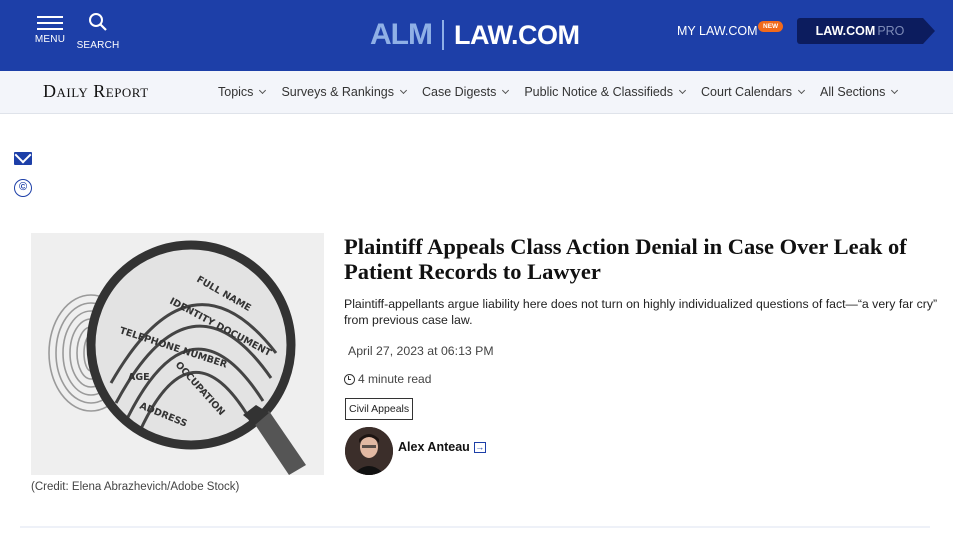 Image resolution: width=953 pixels, height=535 pixels. Describe the element at coordinates (891, 31) in the screenshot. I see `pro-suffix-label: PRO` at that location.